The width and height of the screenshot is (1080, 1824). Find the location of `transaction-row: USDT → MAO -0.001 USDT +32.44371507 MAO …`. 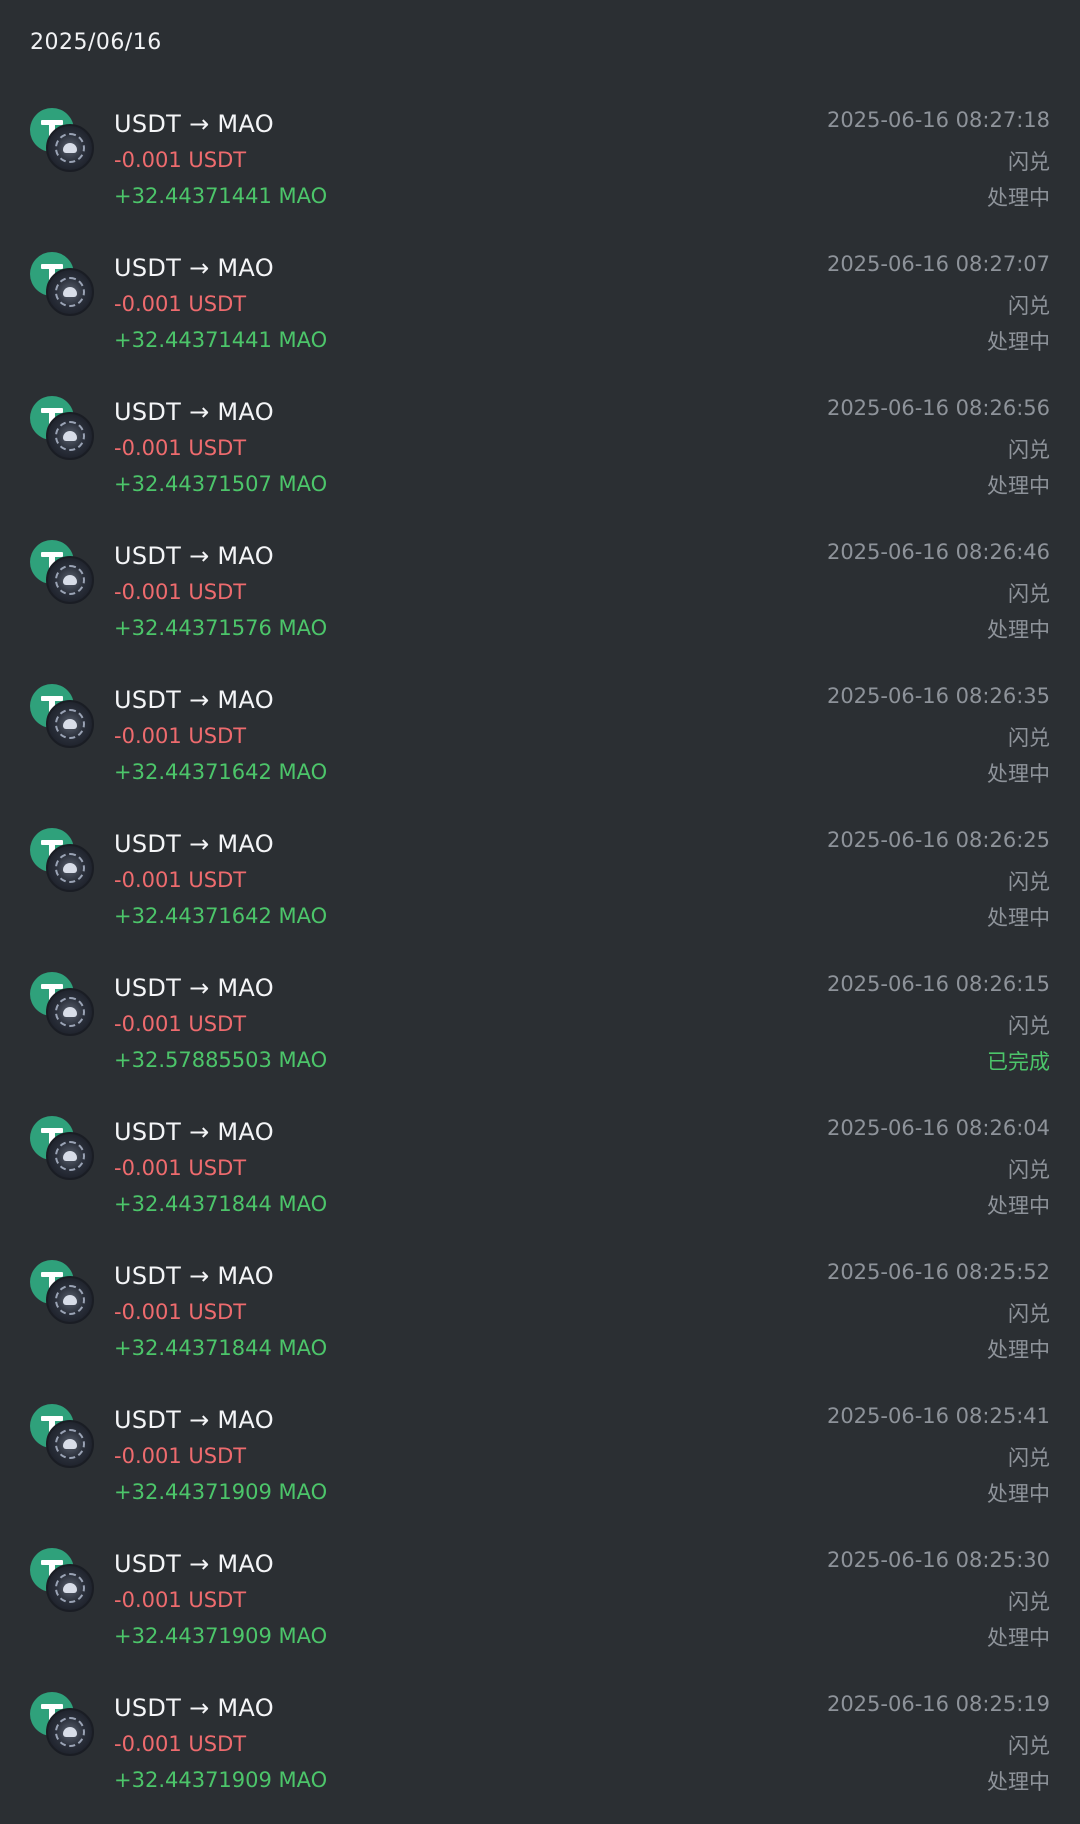

transaction-row: USDT → MAO -0.001 USDT +32.44371507 MAO … is located at coordinates (540, 456).